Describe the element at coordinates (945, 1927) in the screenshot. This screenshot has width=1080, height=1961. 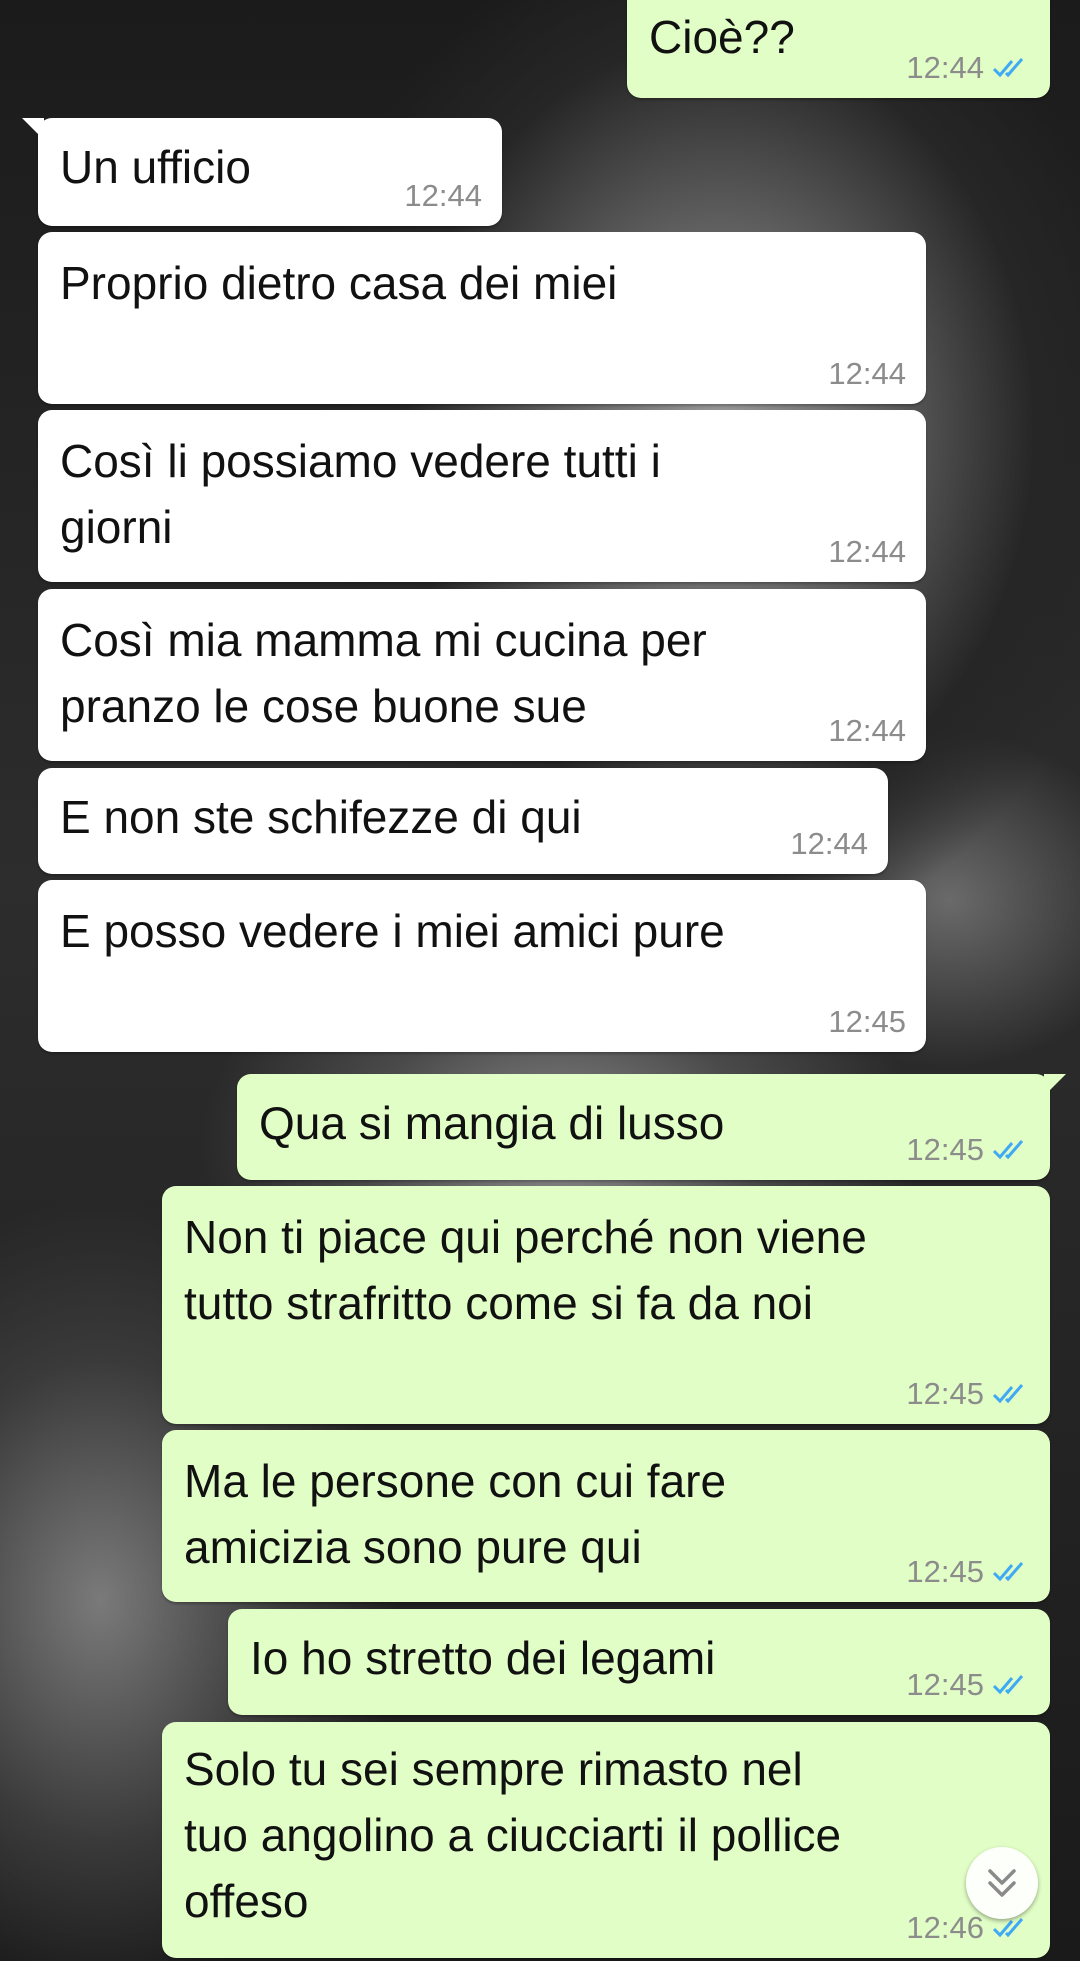
I see `message-time: 12:46` at that location.